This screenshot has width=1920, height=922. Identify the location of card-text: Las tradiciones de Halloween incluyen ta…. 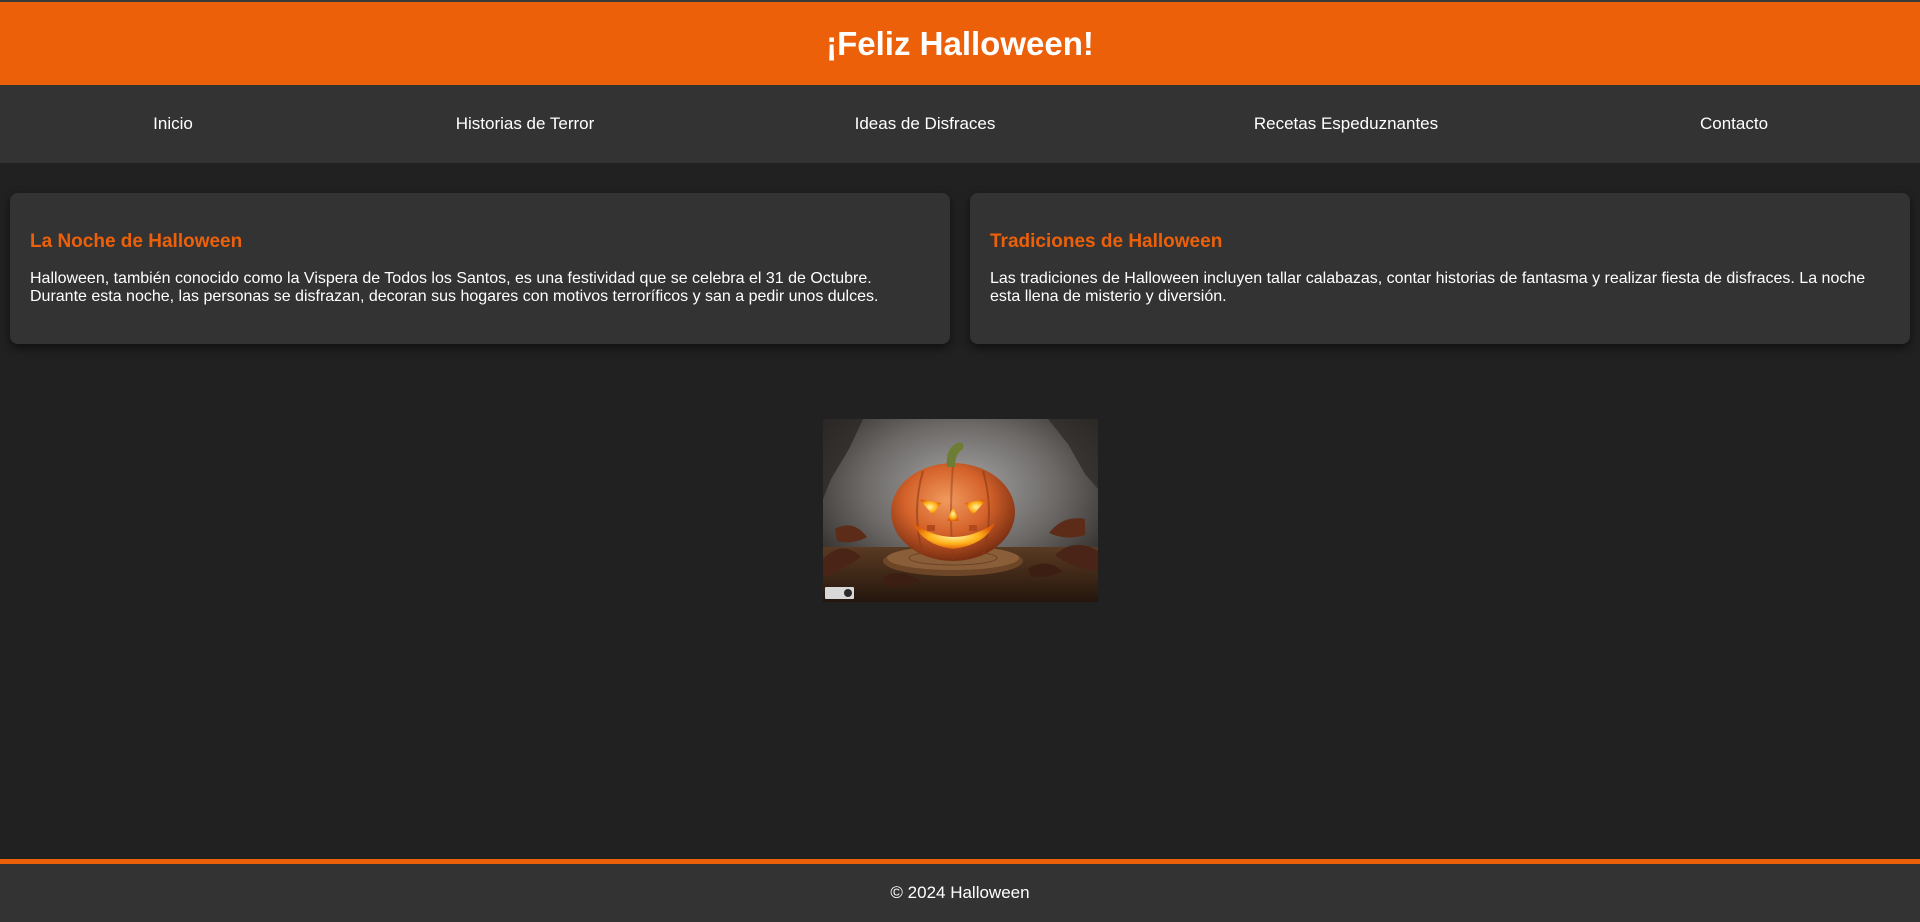
(1428, 287).